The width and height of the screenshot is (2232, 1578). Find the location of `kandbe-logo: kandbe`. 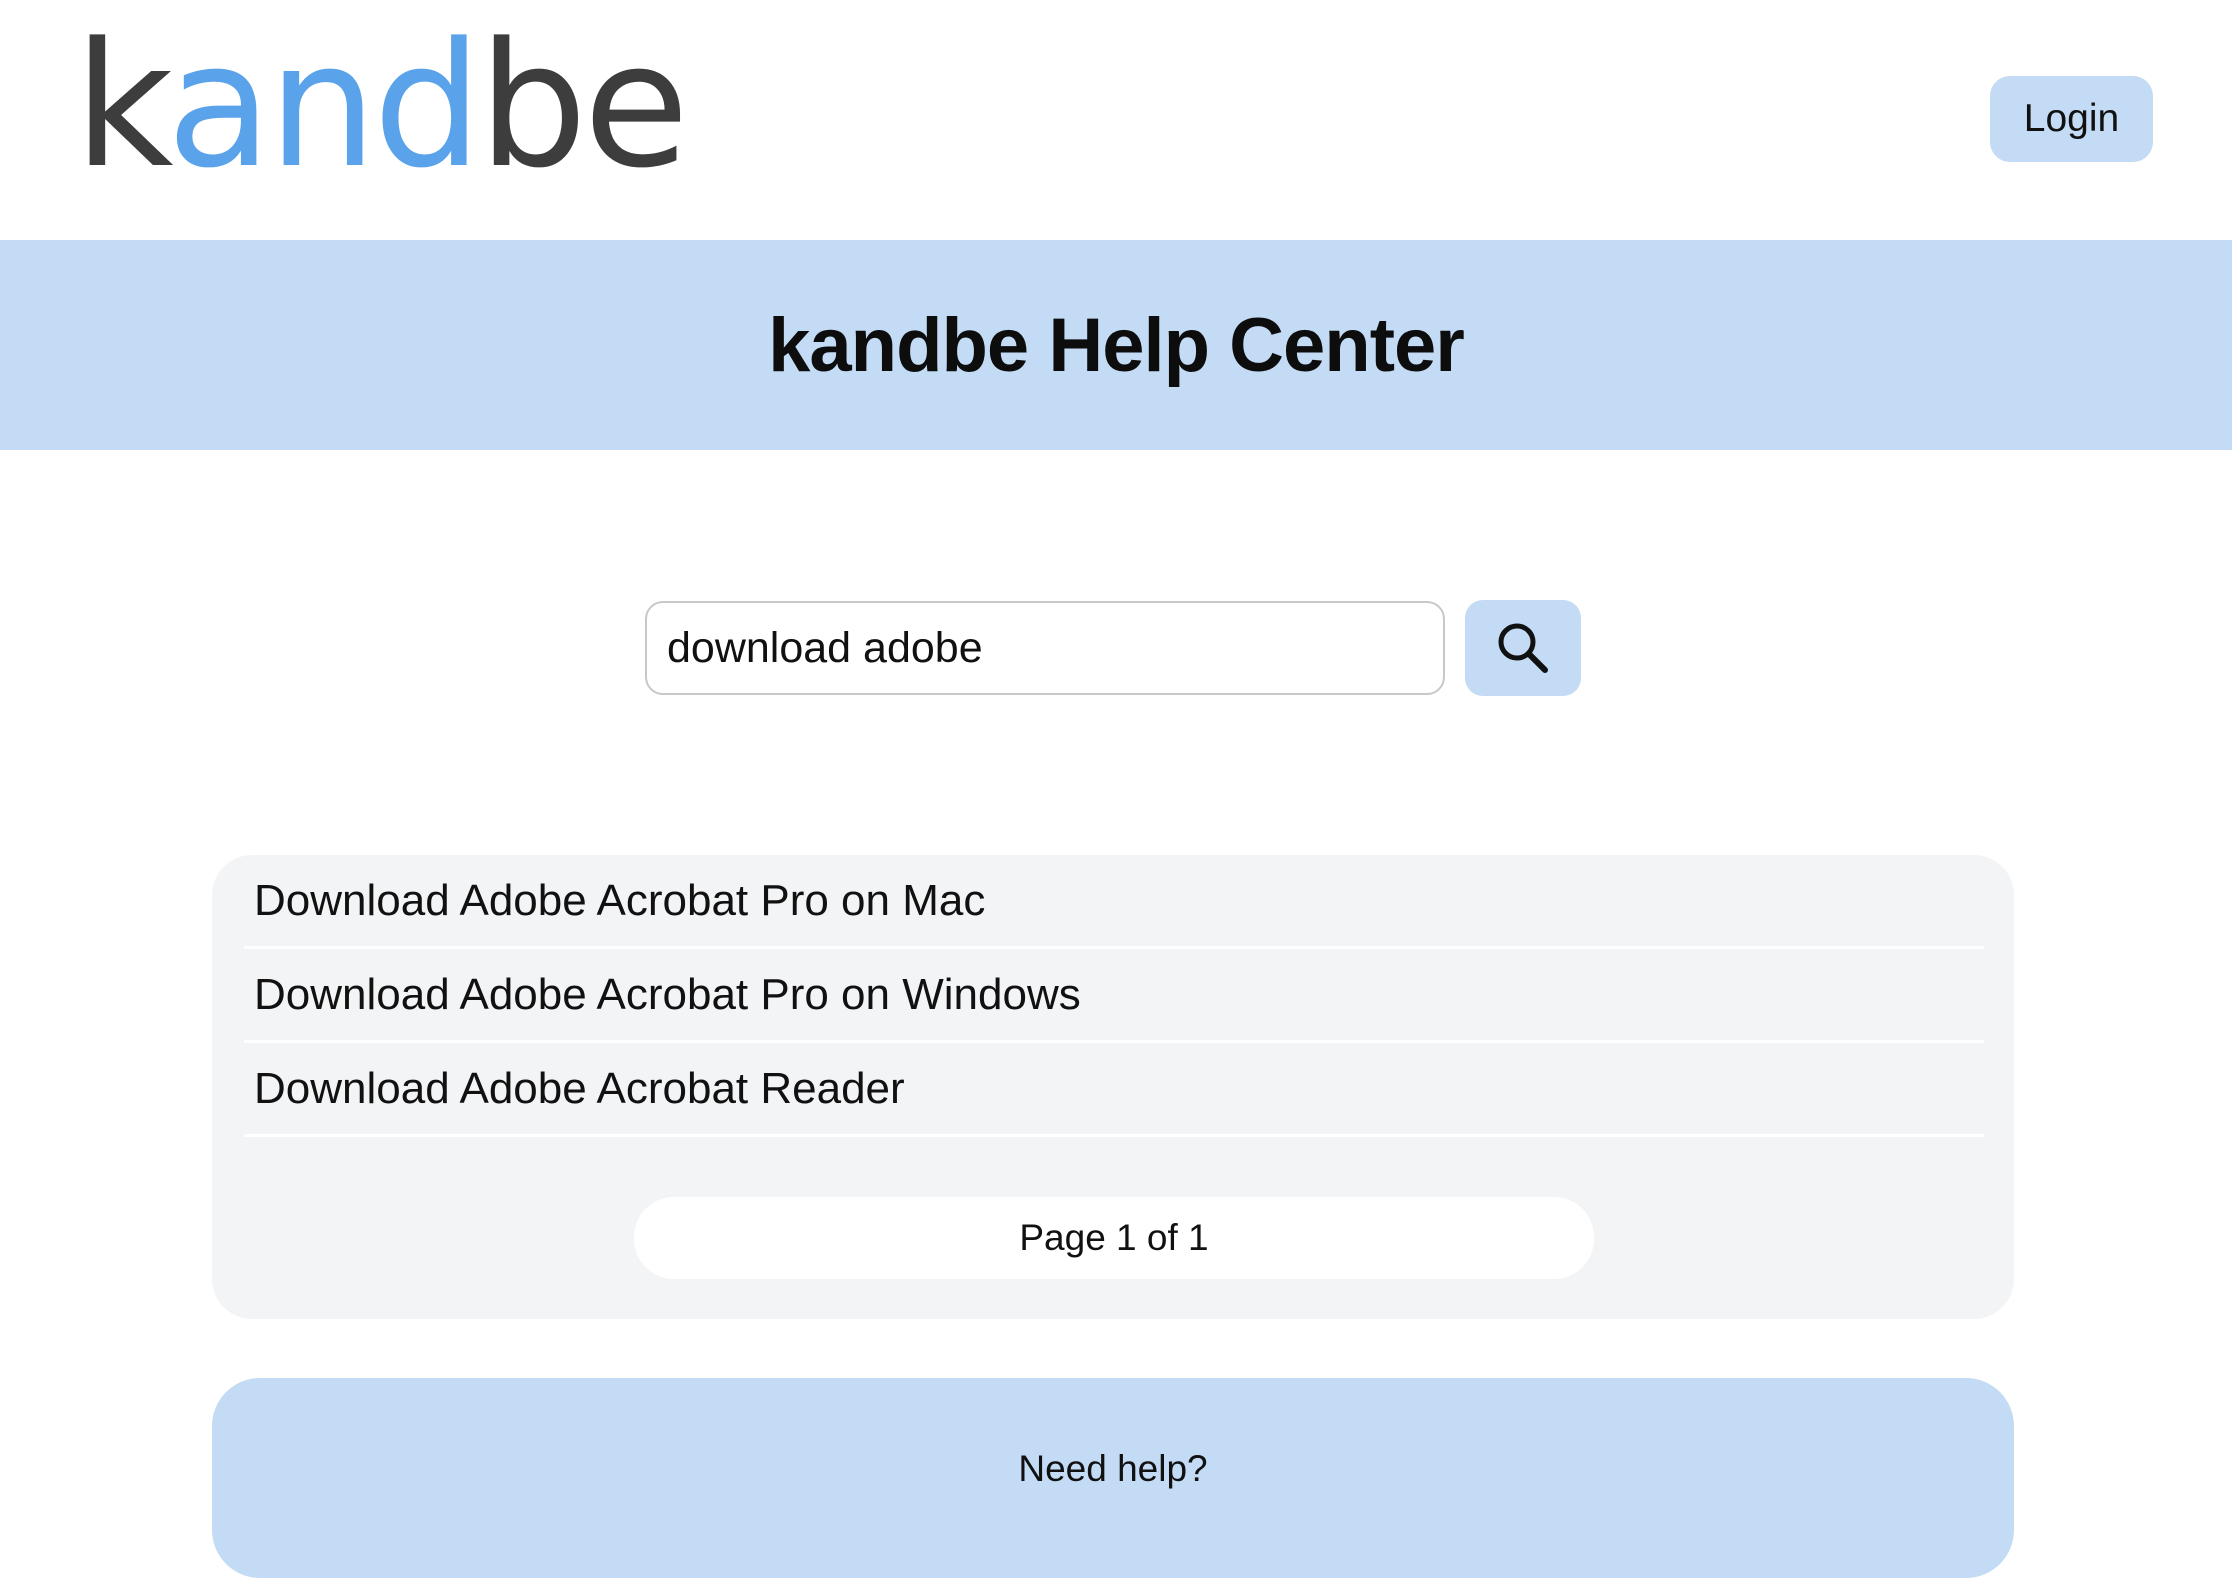

kandbe-logo: kandbe is located at coordinates (381, 106).